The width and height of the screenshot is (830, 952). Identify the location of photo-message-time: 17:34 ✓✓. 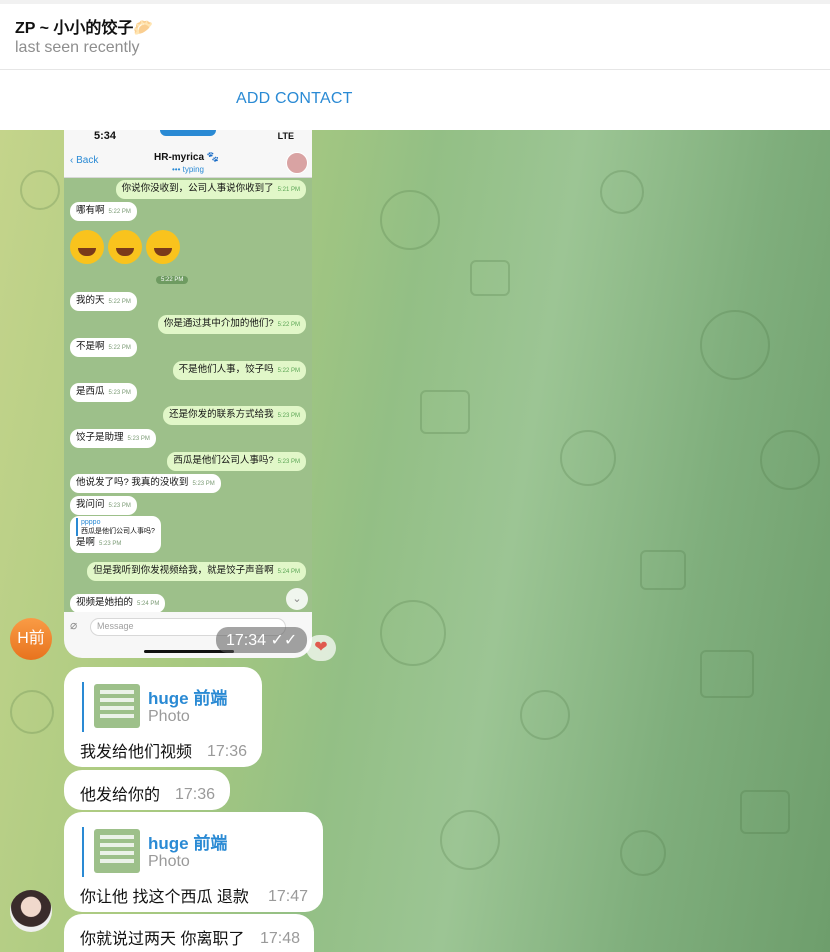
(262, 640).